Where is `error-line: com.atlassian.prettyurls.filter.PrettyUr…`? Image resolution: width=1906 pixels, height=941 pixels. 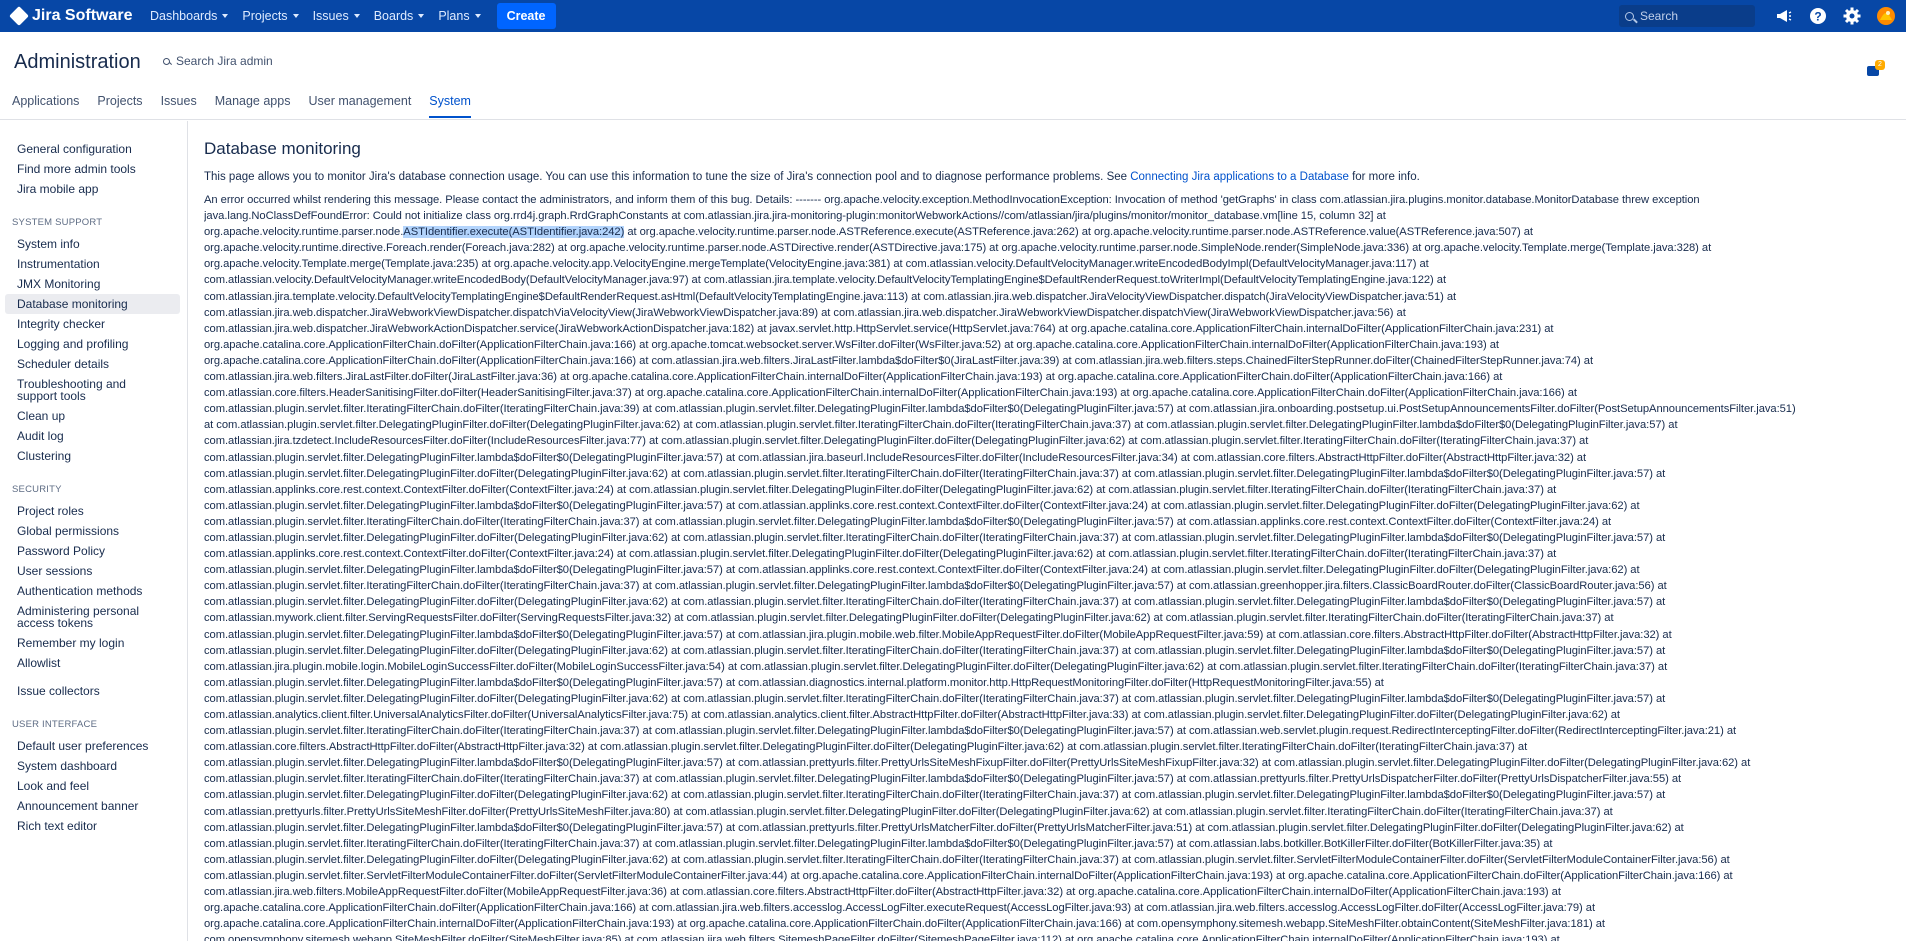
error-line: com.atlassian.prettyurls.filter.PrettyUr… is located at coordinates (908, 811).